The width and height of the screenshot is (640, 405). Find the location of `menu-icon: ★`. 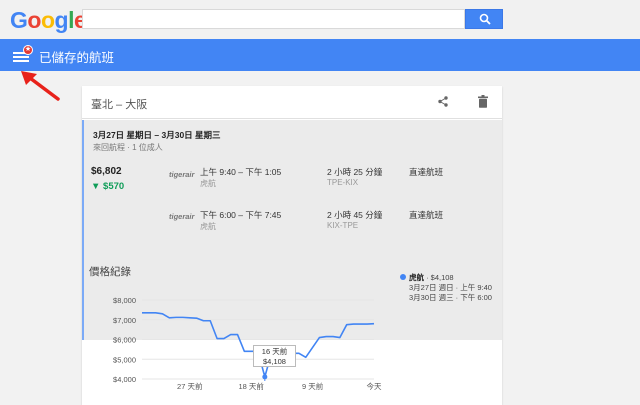

menu-icon: ★ is located at coordinates (23, 53).